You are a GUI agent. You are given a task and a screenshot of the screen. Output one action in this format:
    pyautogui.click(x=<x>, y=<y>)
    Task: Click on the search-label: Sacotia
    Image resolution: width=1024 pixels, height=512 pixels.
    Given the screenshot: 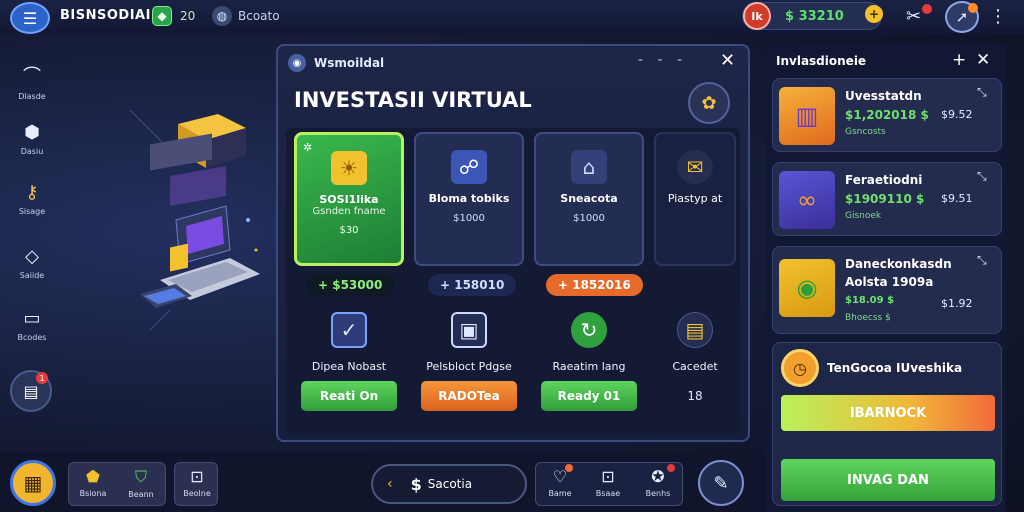 What is the action you would take?
    pyautogui.click(x=450, y=484)
    